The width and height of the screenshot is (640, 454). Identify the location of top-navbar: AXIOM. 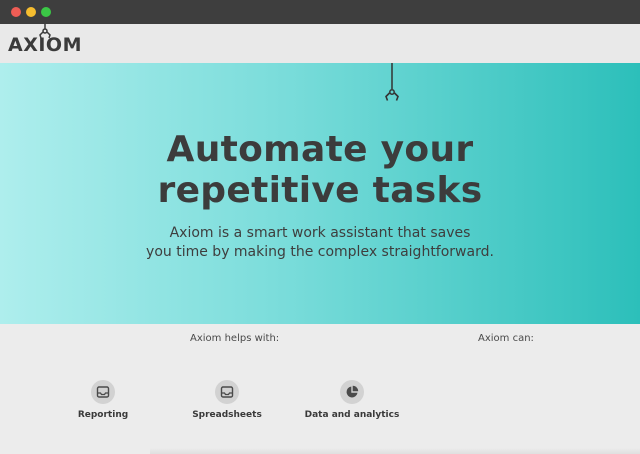
(320, 43).